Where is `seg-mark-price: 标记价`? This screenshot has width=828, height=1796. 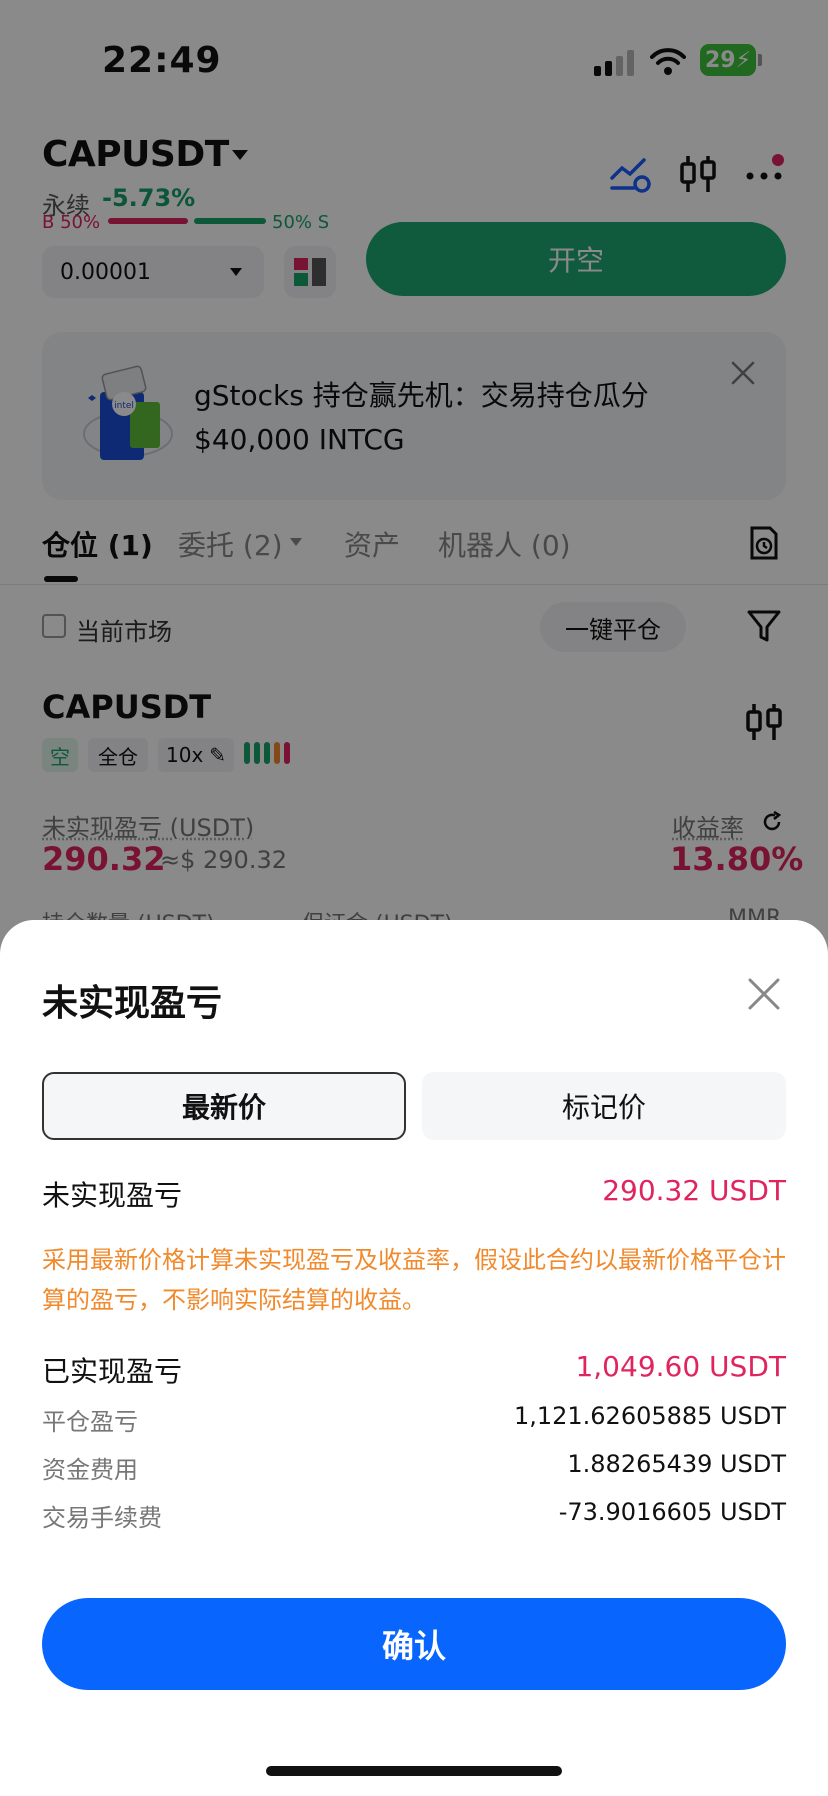
seg-mark-price: 标记价 is located at coordinates (604, 1106).